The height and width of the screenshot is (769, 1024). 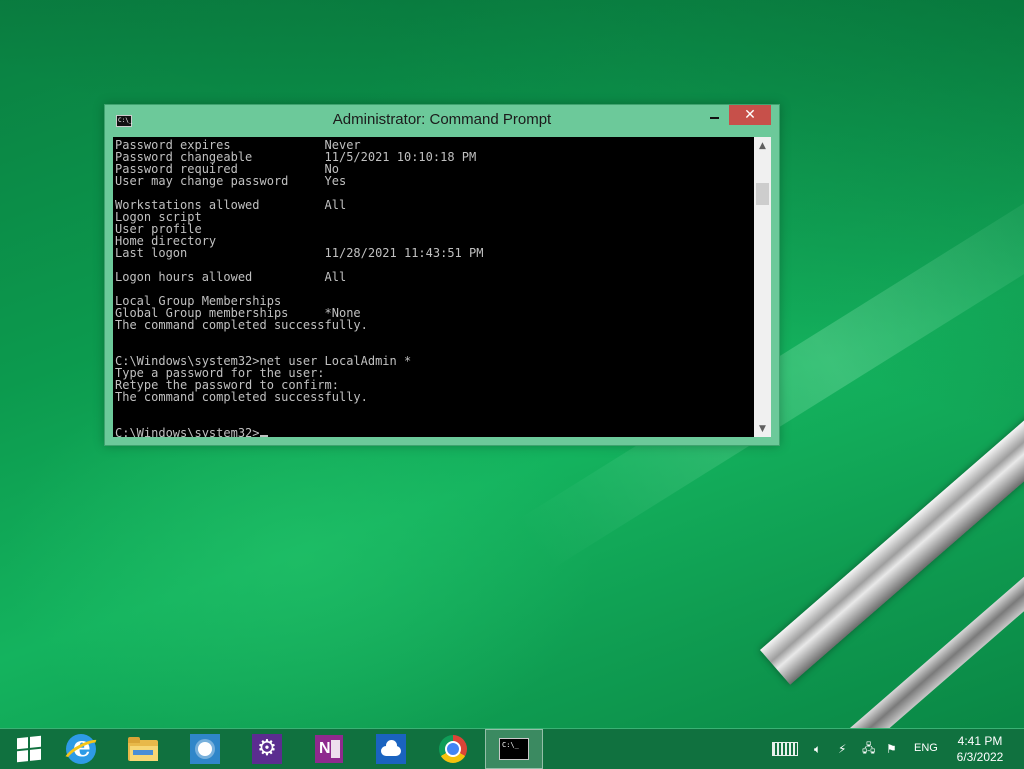 I want to click on close-icon: ✕, so click(x=750, y=115).